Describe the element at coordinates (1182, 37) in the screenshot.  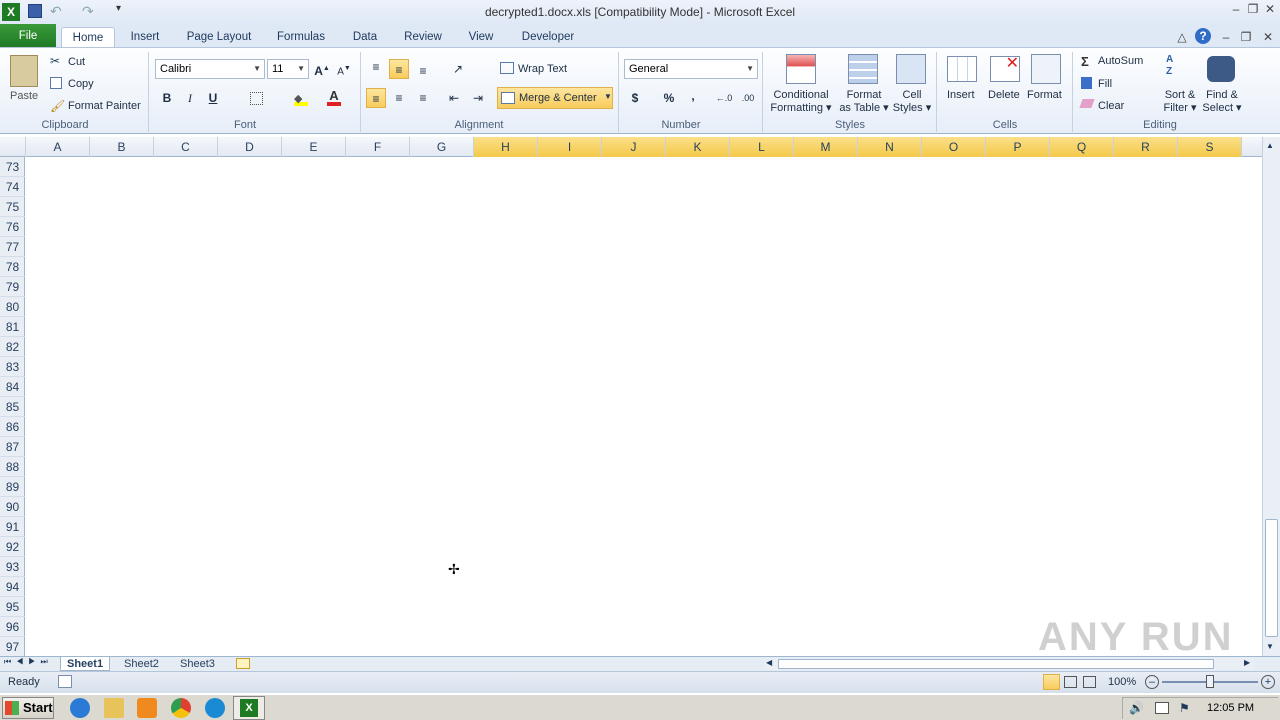
I see `ribbon-minimize-icon: △` at that location.